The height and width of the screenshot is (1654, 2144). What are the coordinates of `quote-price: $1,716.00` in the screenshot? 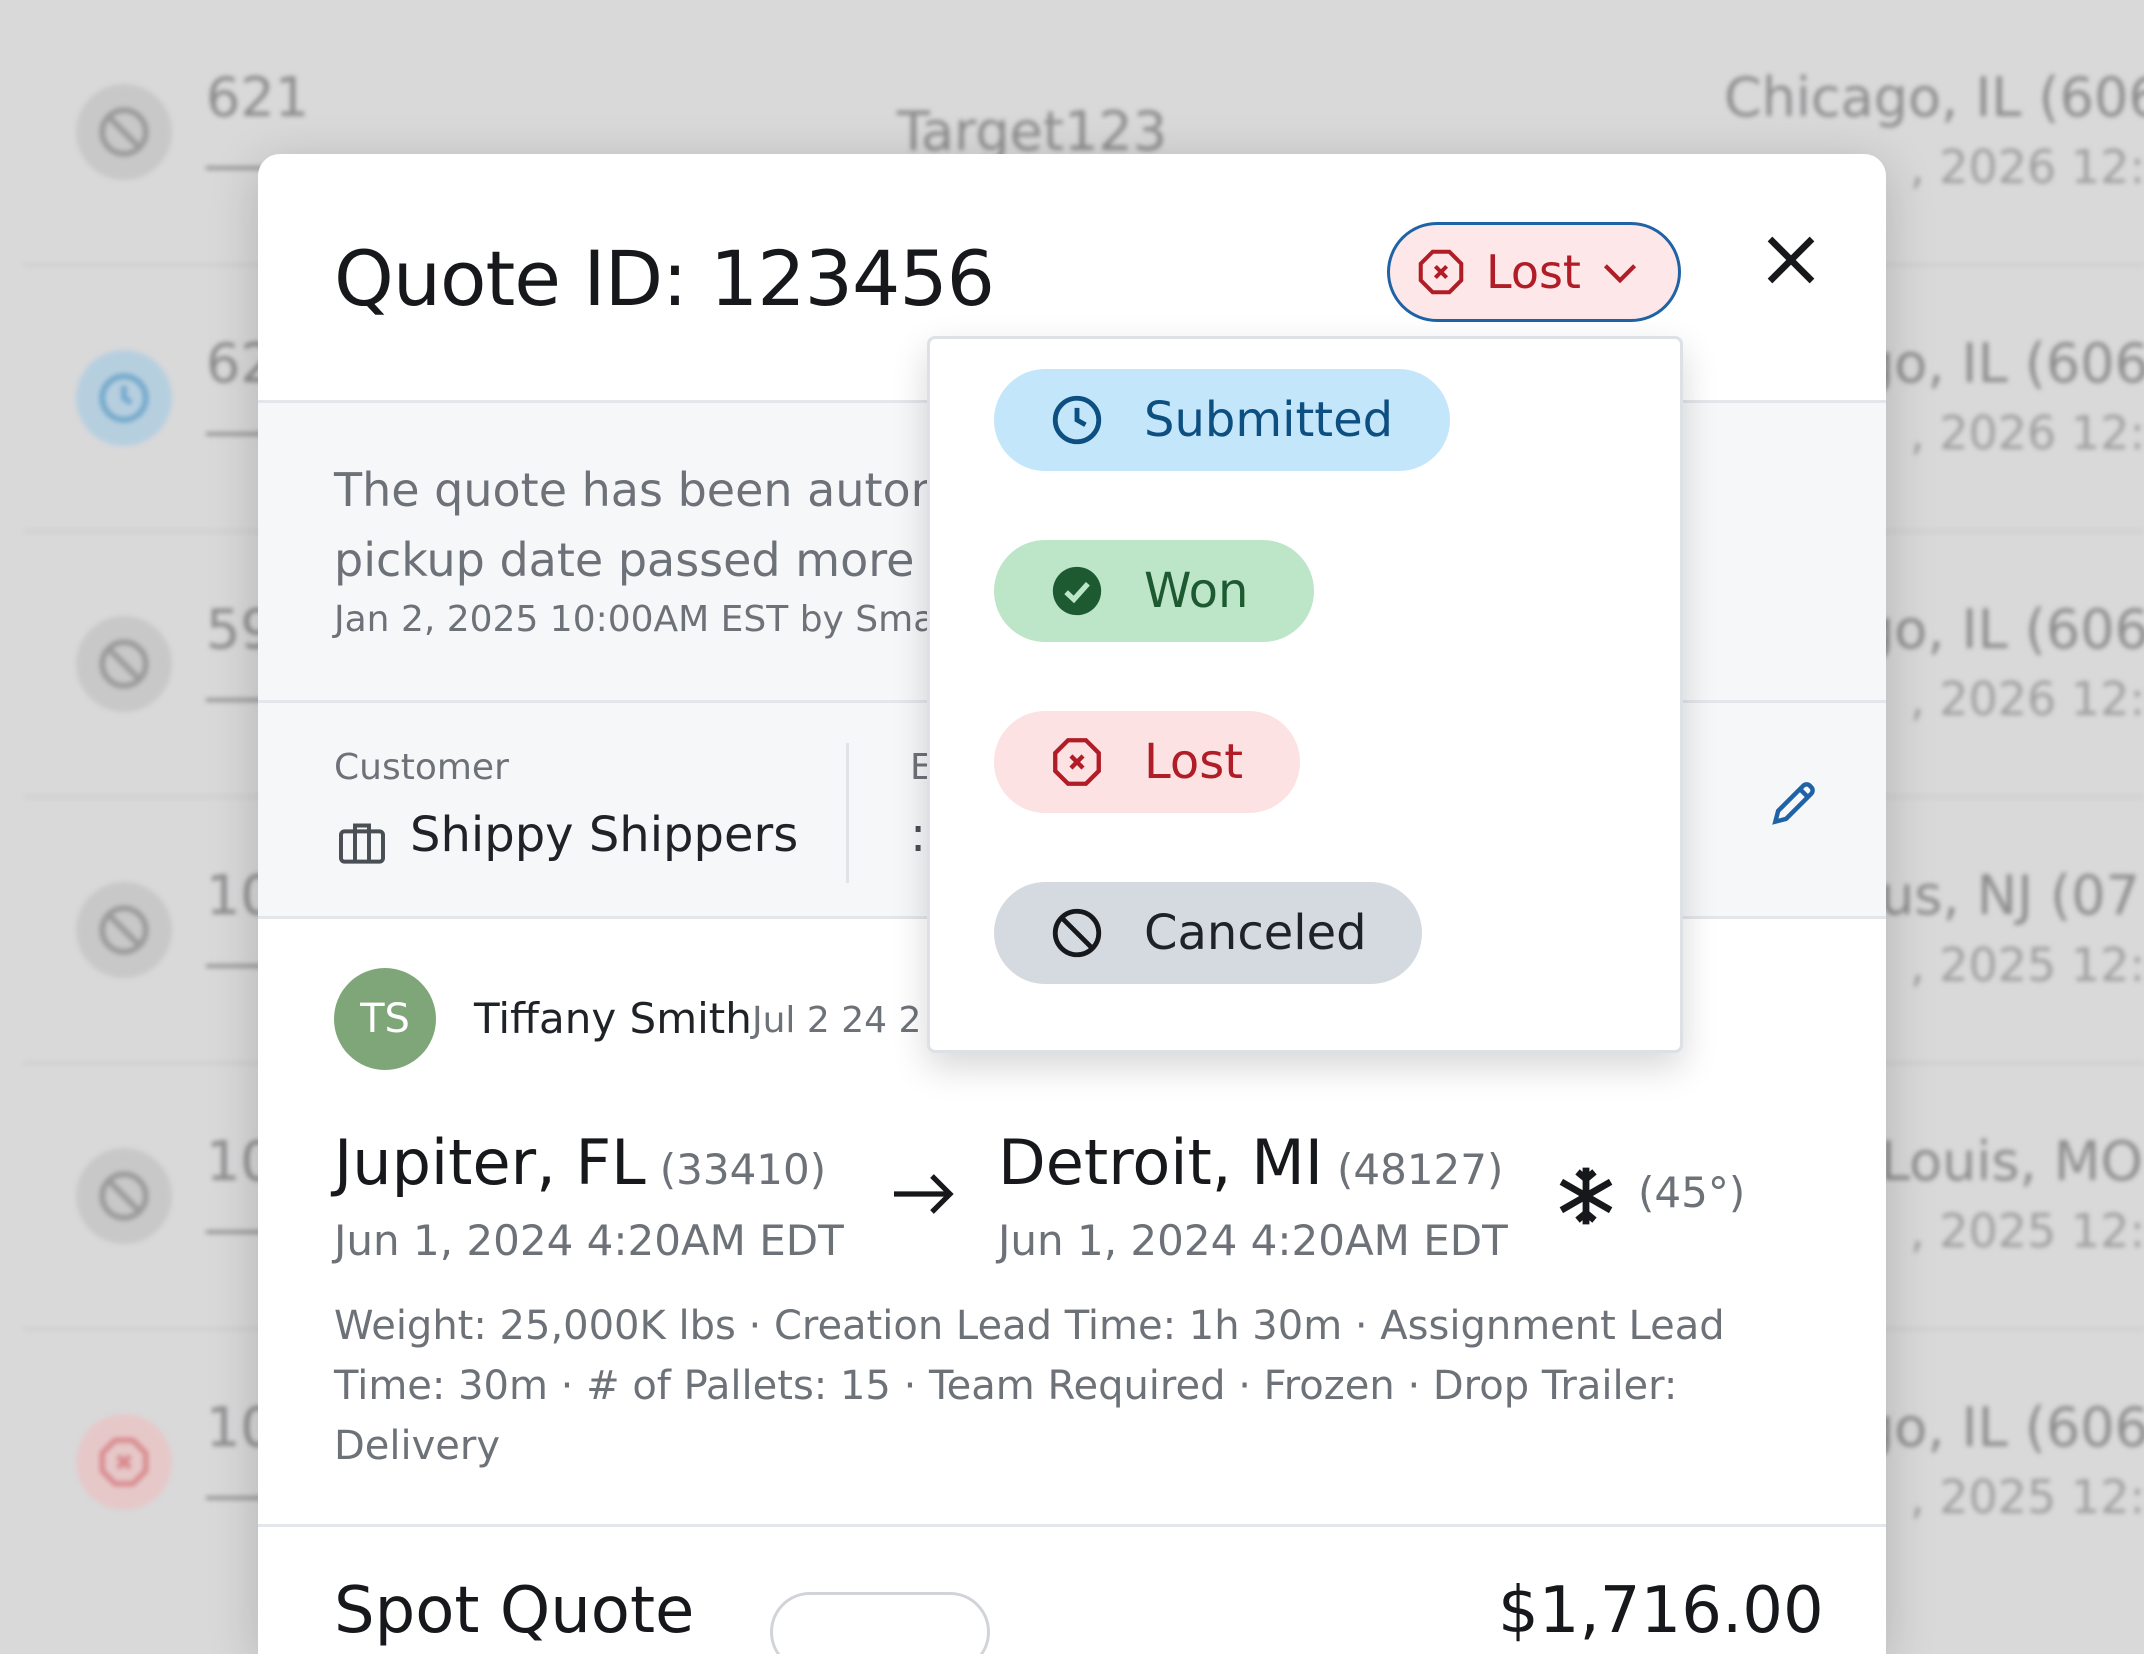 It's located at (1661, 1611).